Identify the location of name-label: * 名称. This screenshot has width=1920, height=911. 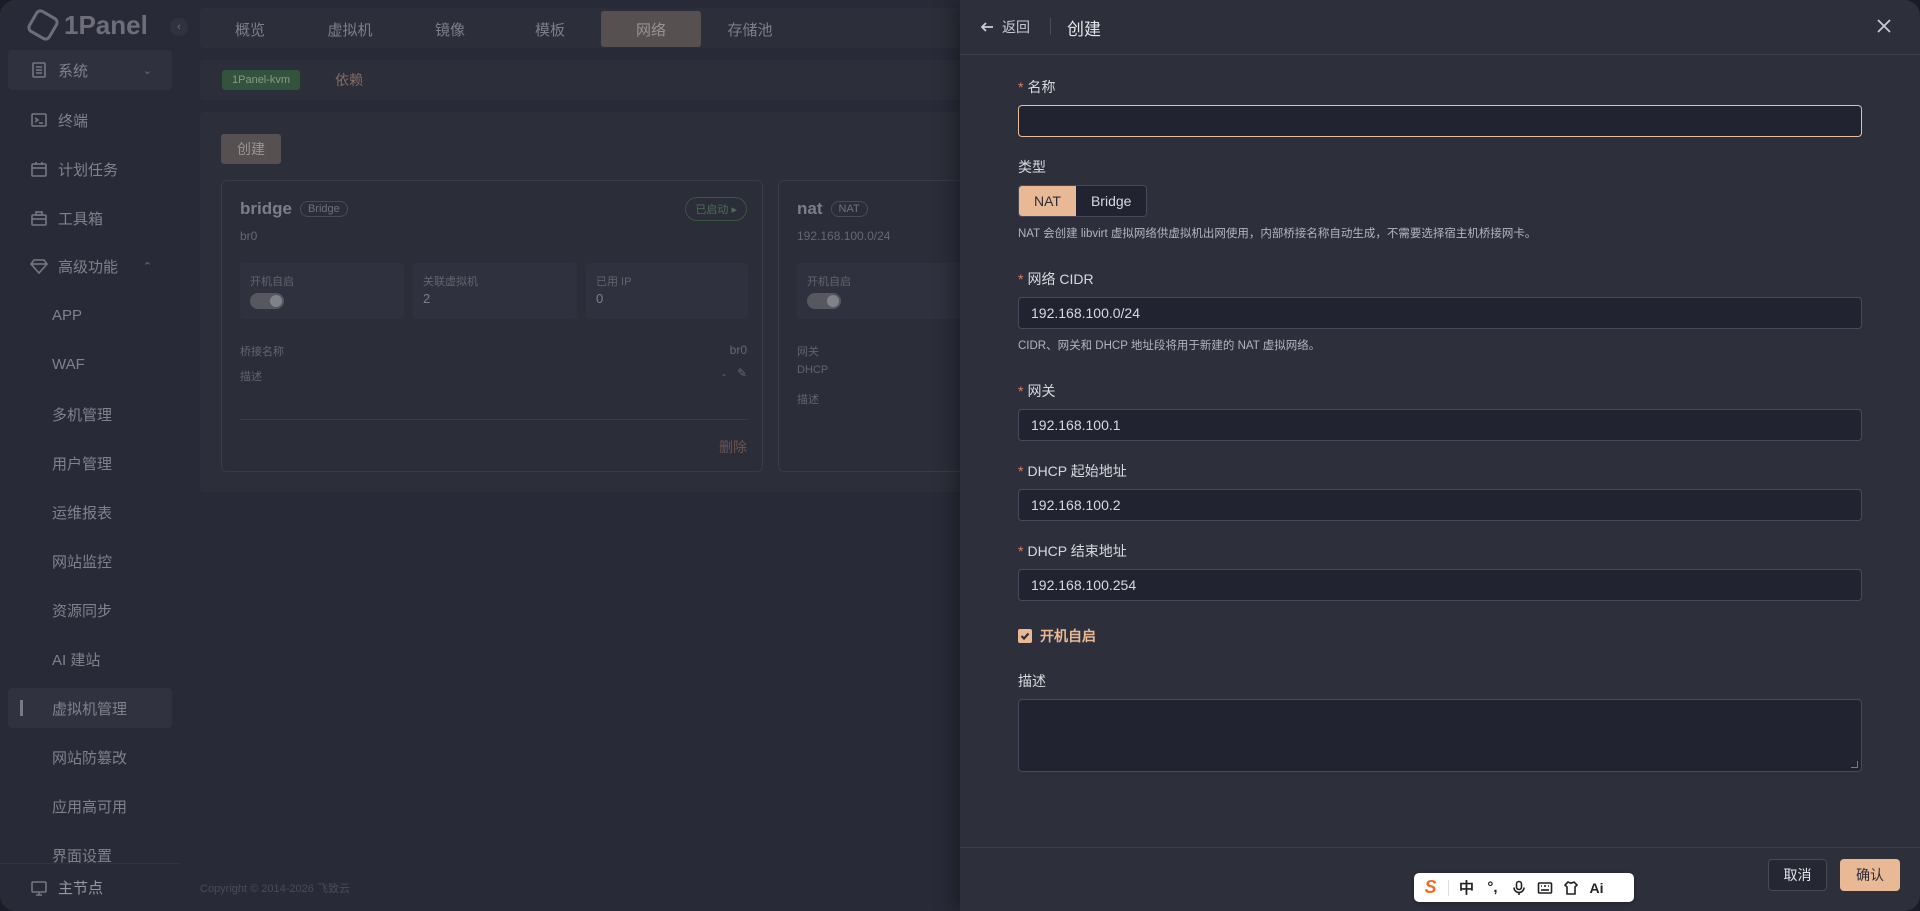
(1036, 87).